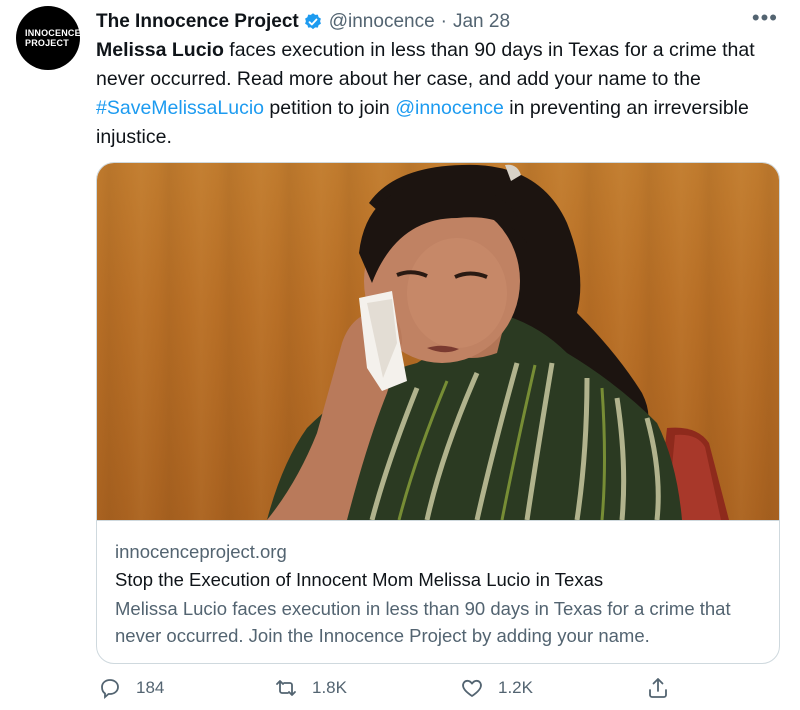 The width and height of the screenshot is (800, 710). Describe the element at coordinates (47, 43) in the screenshot. I see `avatar-logo-line2: PROJECT` at that location.